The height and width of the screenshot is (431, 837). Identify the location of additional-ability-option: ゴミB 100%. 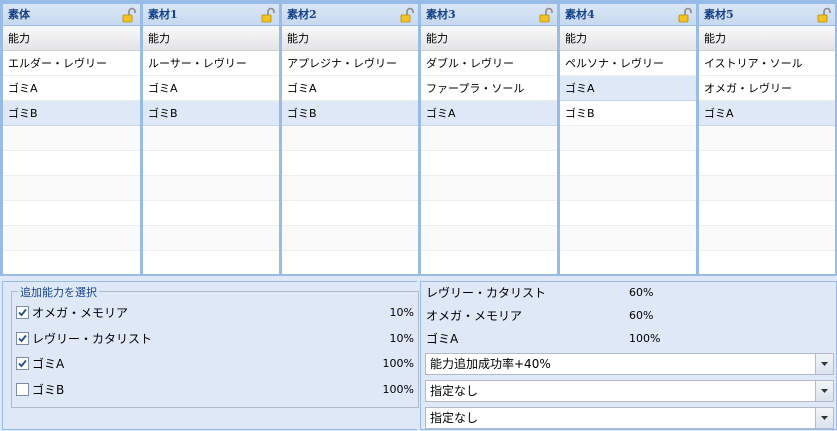
(215, 390).